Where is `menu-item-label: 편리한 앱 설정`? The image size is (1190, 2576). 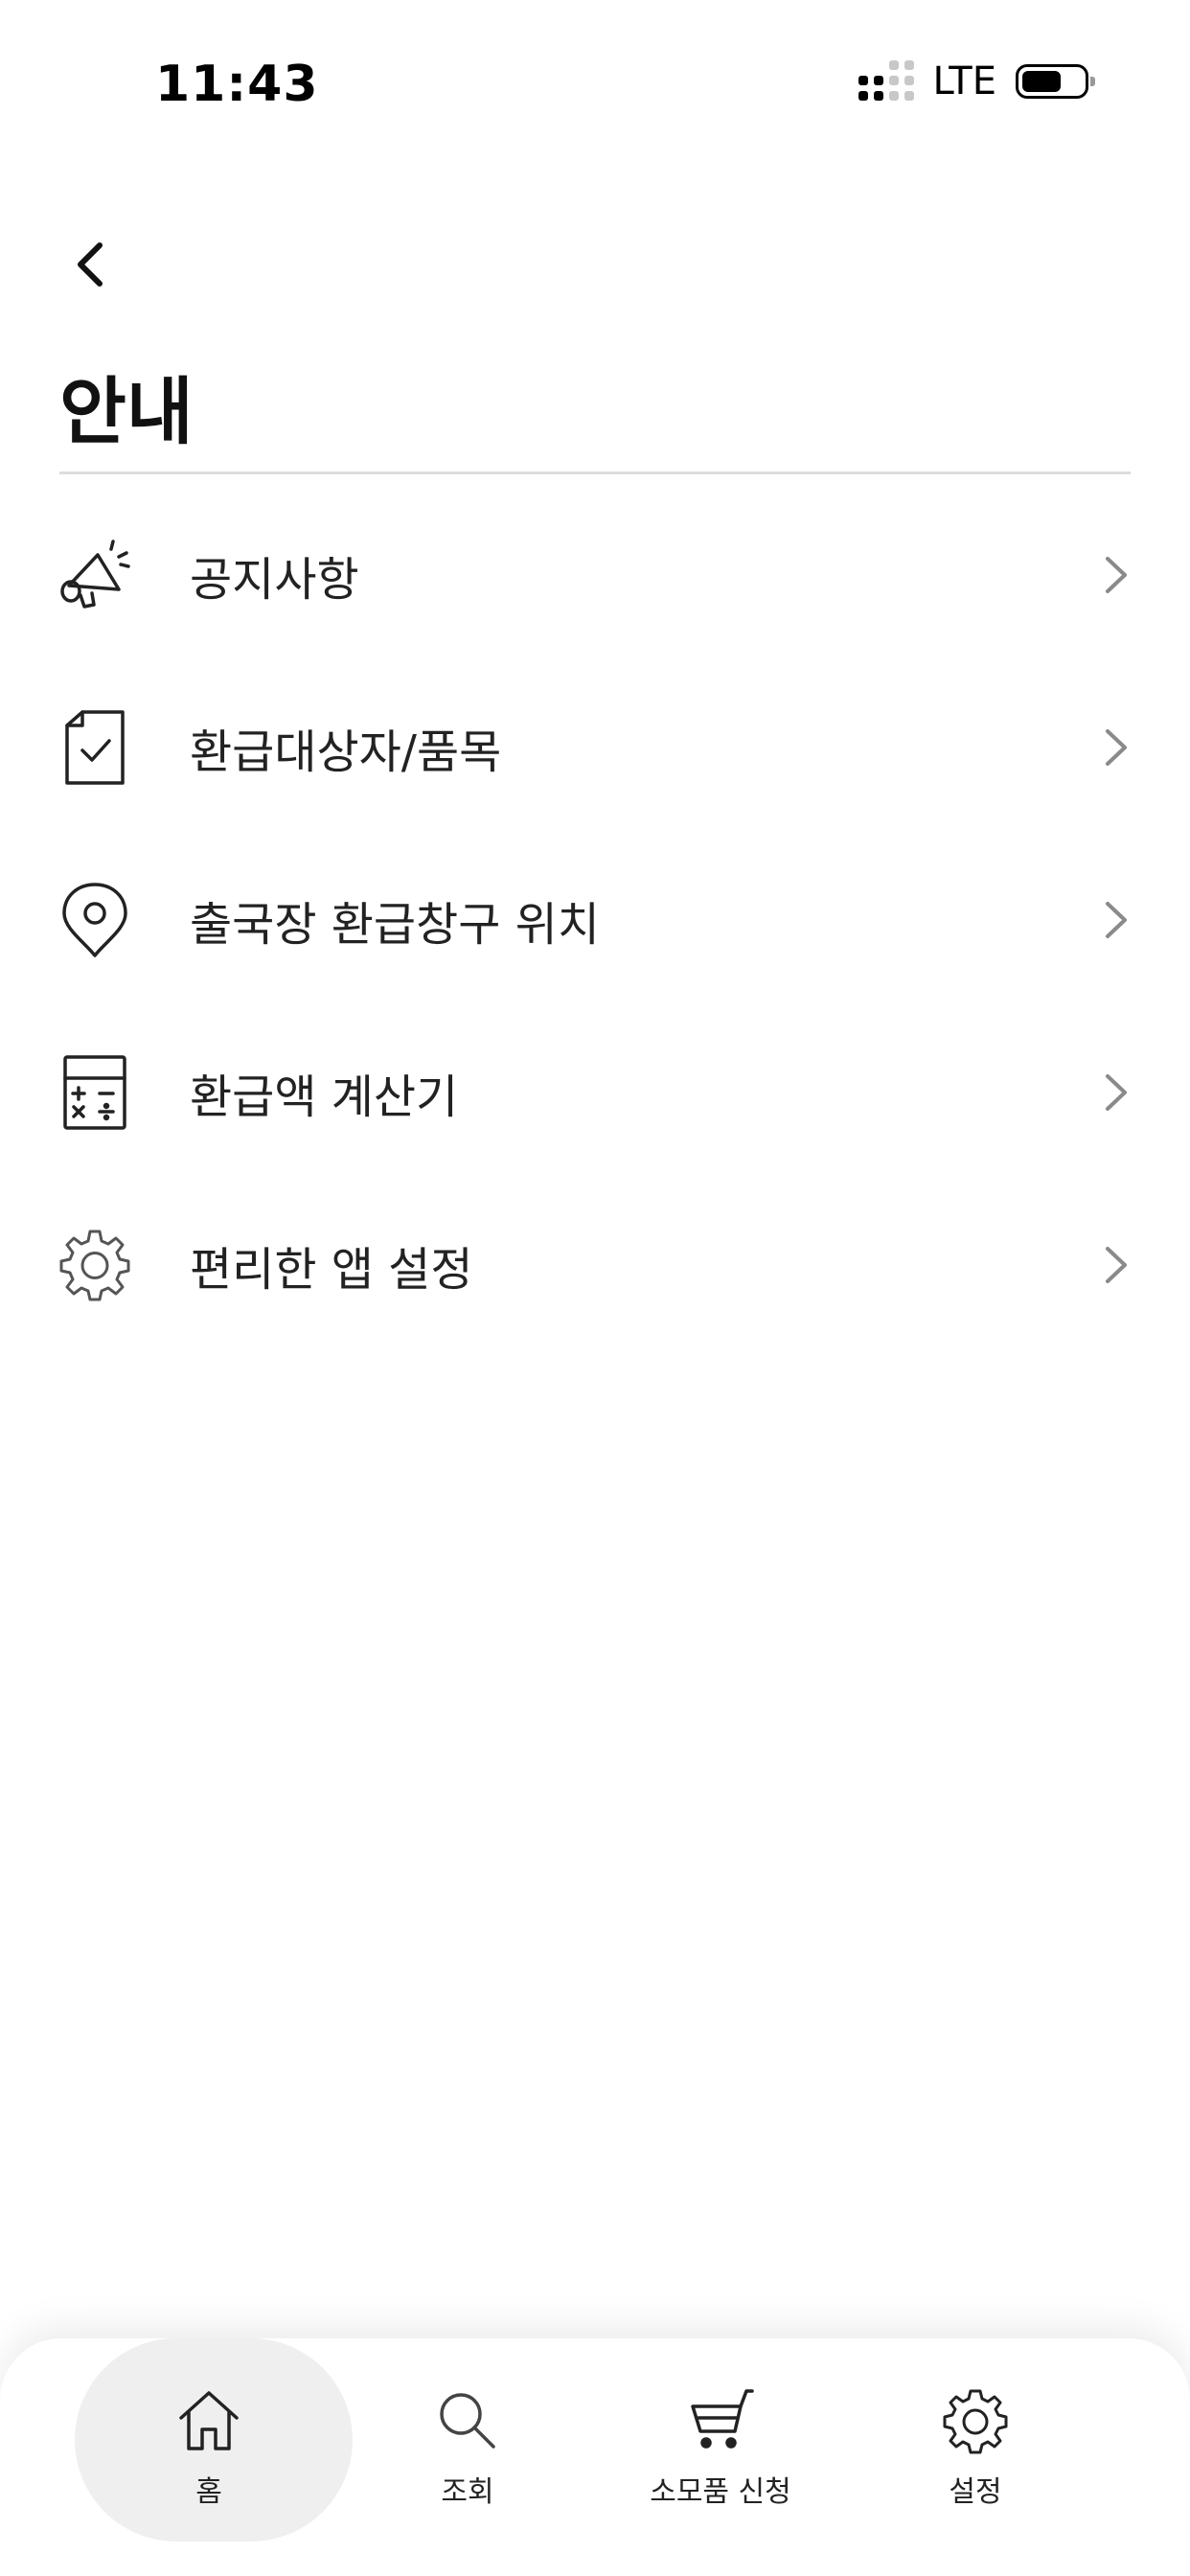
menu-item-label: 편리한 앱 설정 is located at coordinates (332, 1270).